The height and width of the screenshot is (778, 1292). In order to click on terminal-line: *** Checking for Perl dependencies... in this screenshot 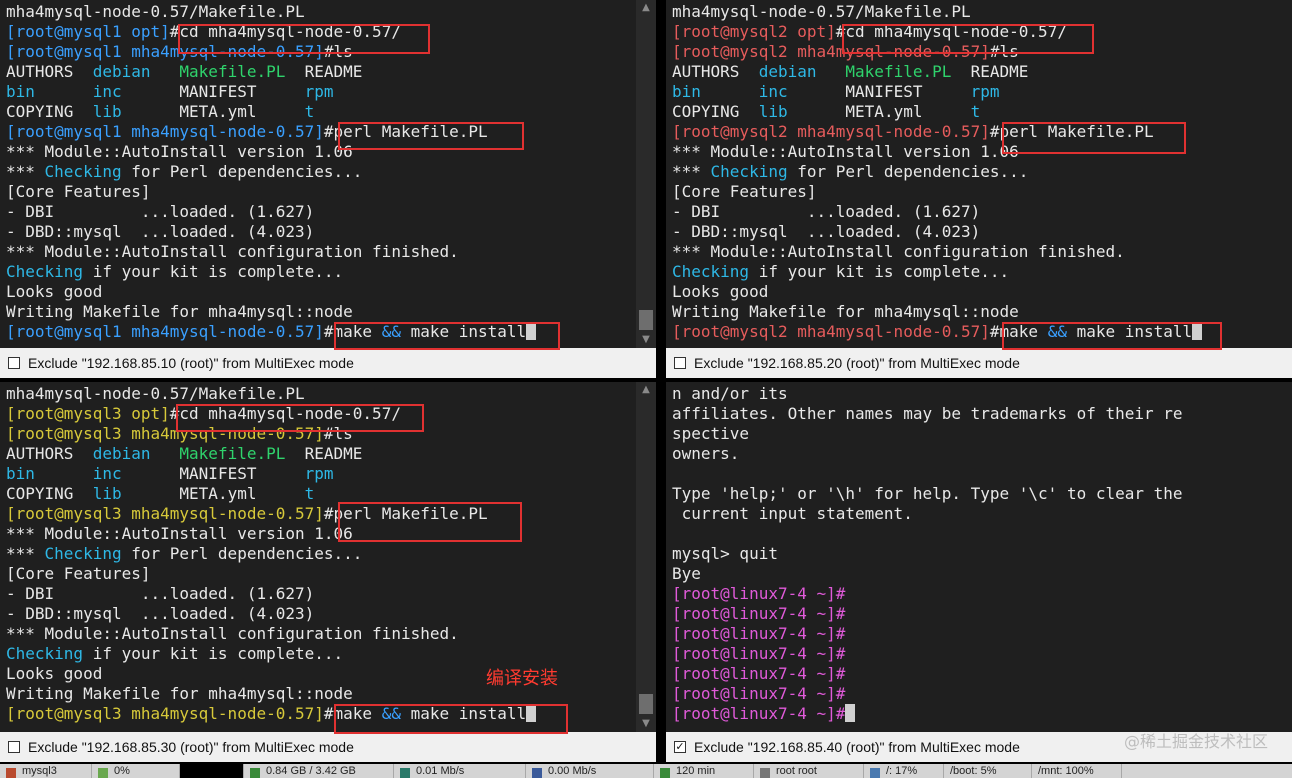, I will do `click(318, 172)`.